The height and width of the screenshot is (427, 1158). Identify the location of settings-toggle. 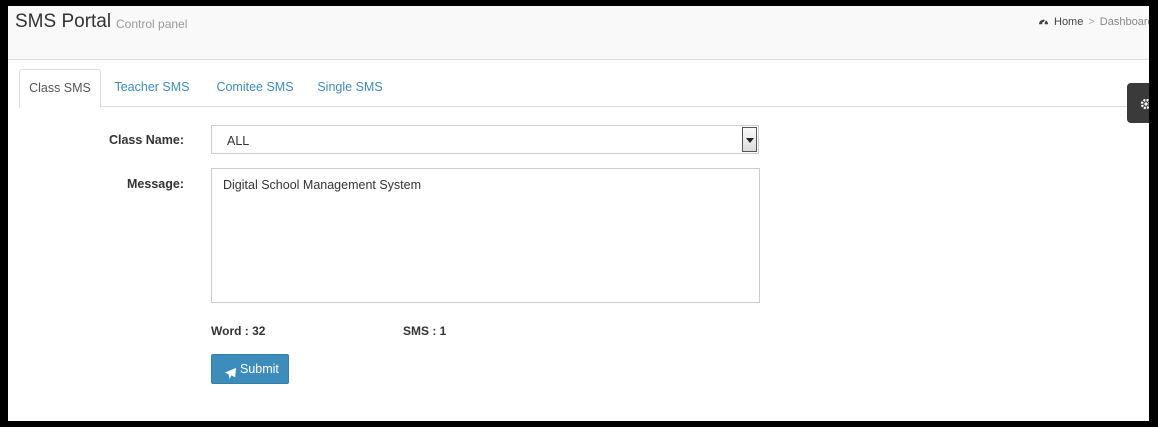
(1138, 103).